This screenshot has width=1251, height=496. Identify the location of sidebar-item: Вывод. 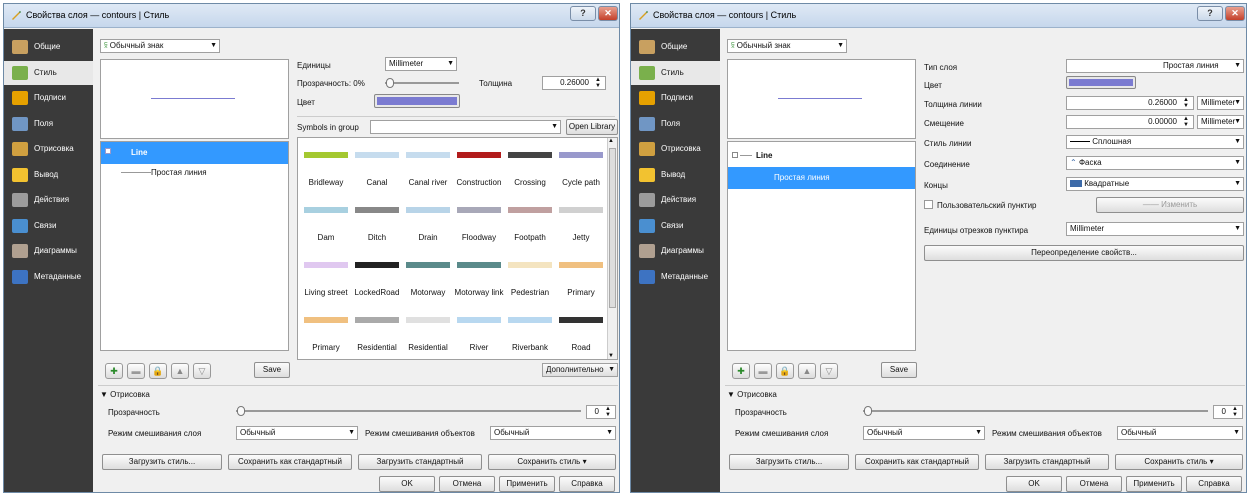
(48, 175).